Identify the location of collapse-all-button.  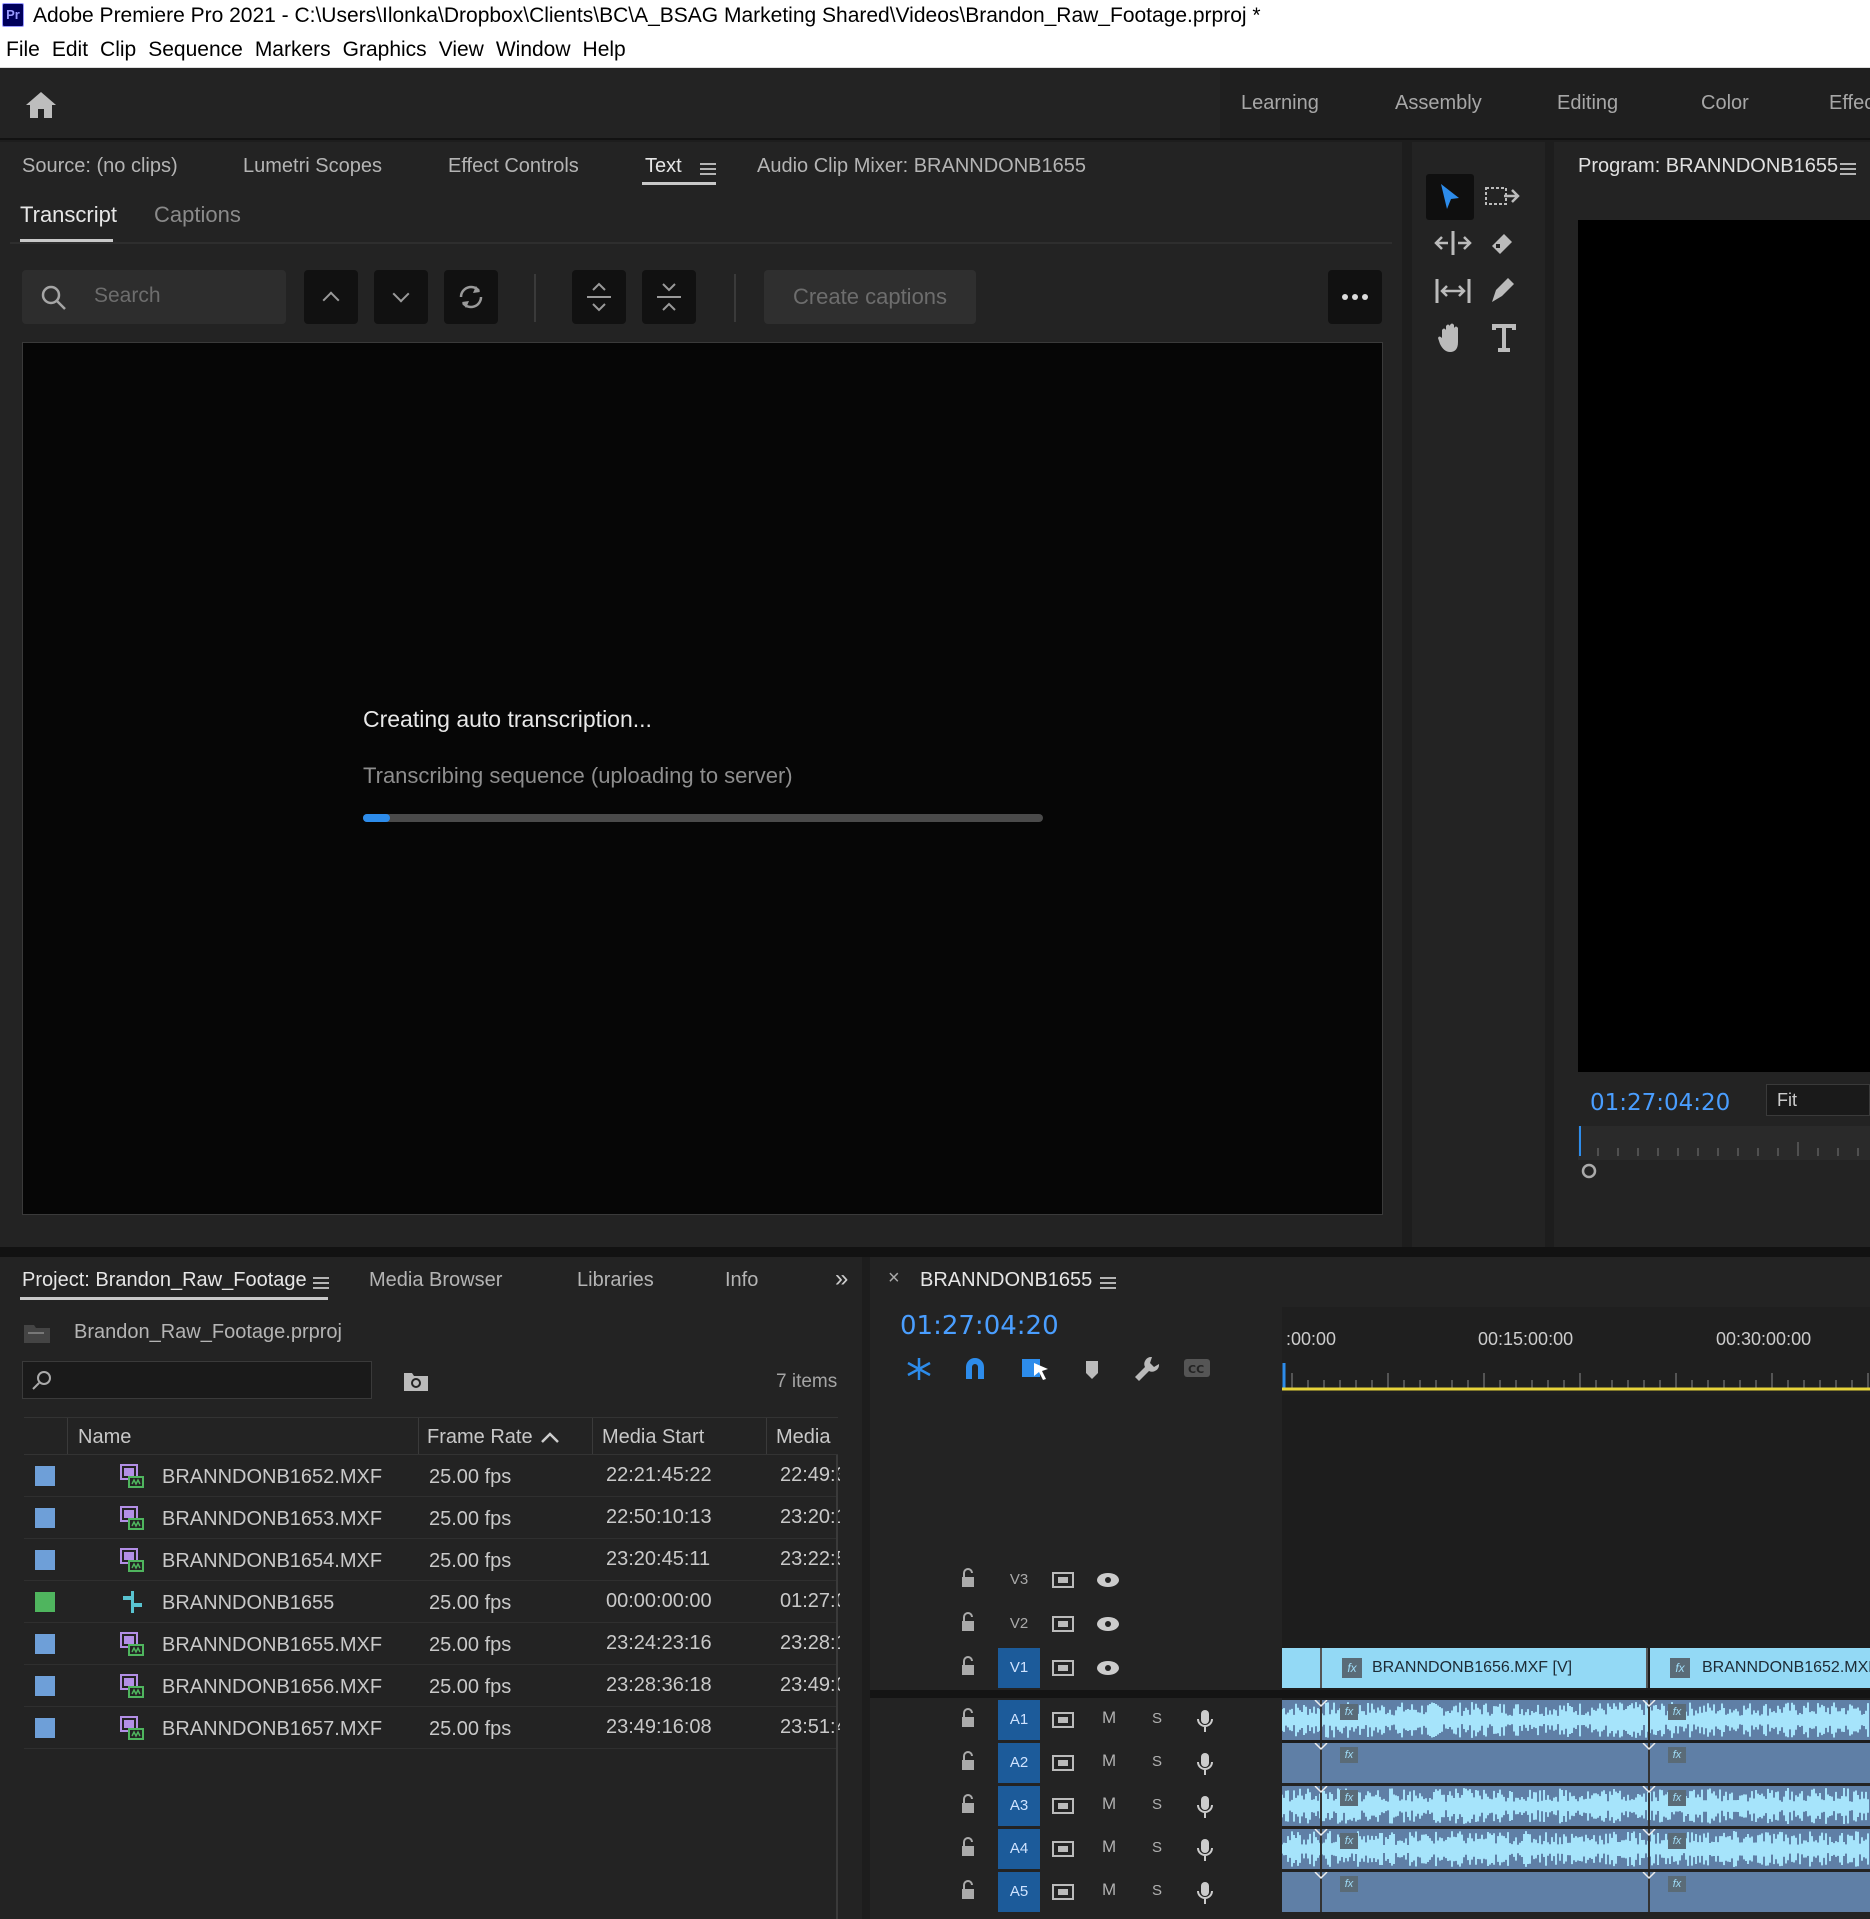
(669, 297).